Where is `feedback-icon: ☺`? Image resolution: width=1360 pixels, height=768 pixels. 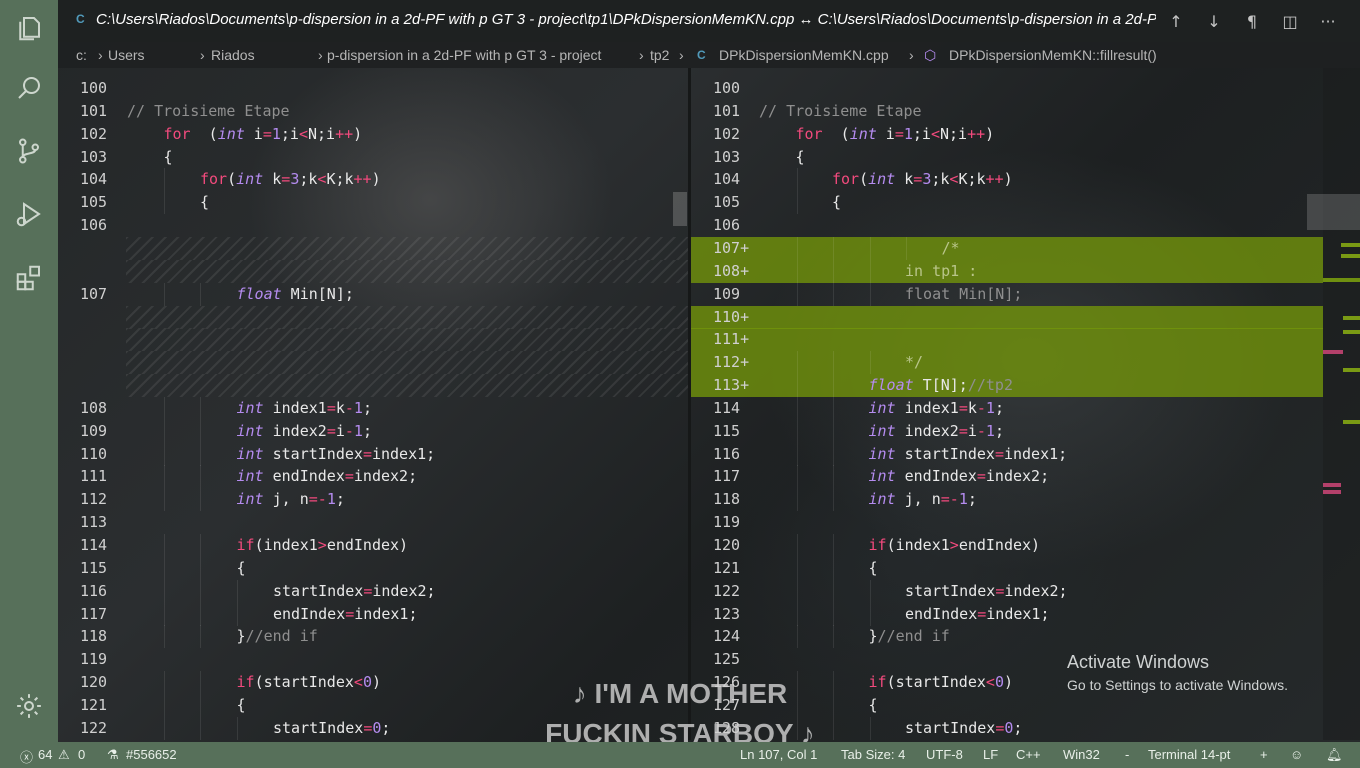 feedback-icon: ☺ is located at coordinates (1296, 754).